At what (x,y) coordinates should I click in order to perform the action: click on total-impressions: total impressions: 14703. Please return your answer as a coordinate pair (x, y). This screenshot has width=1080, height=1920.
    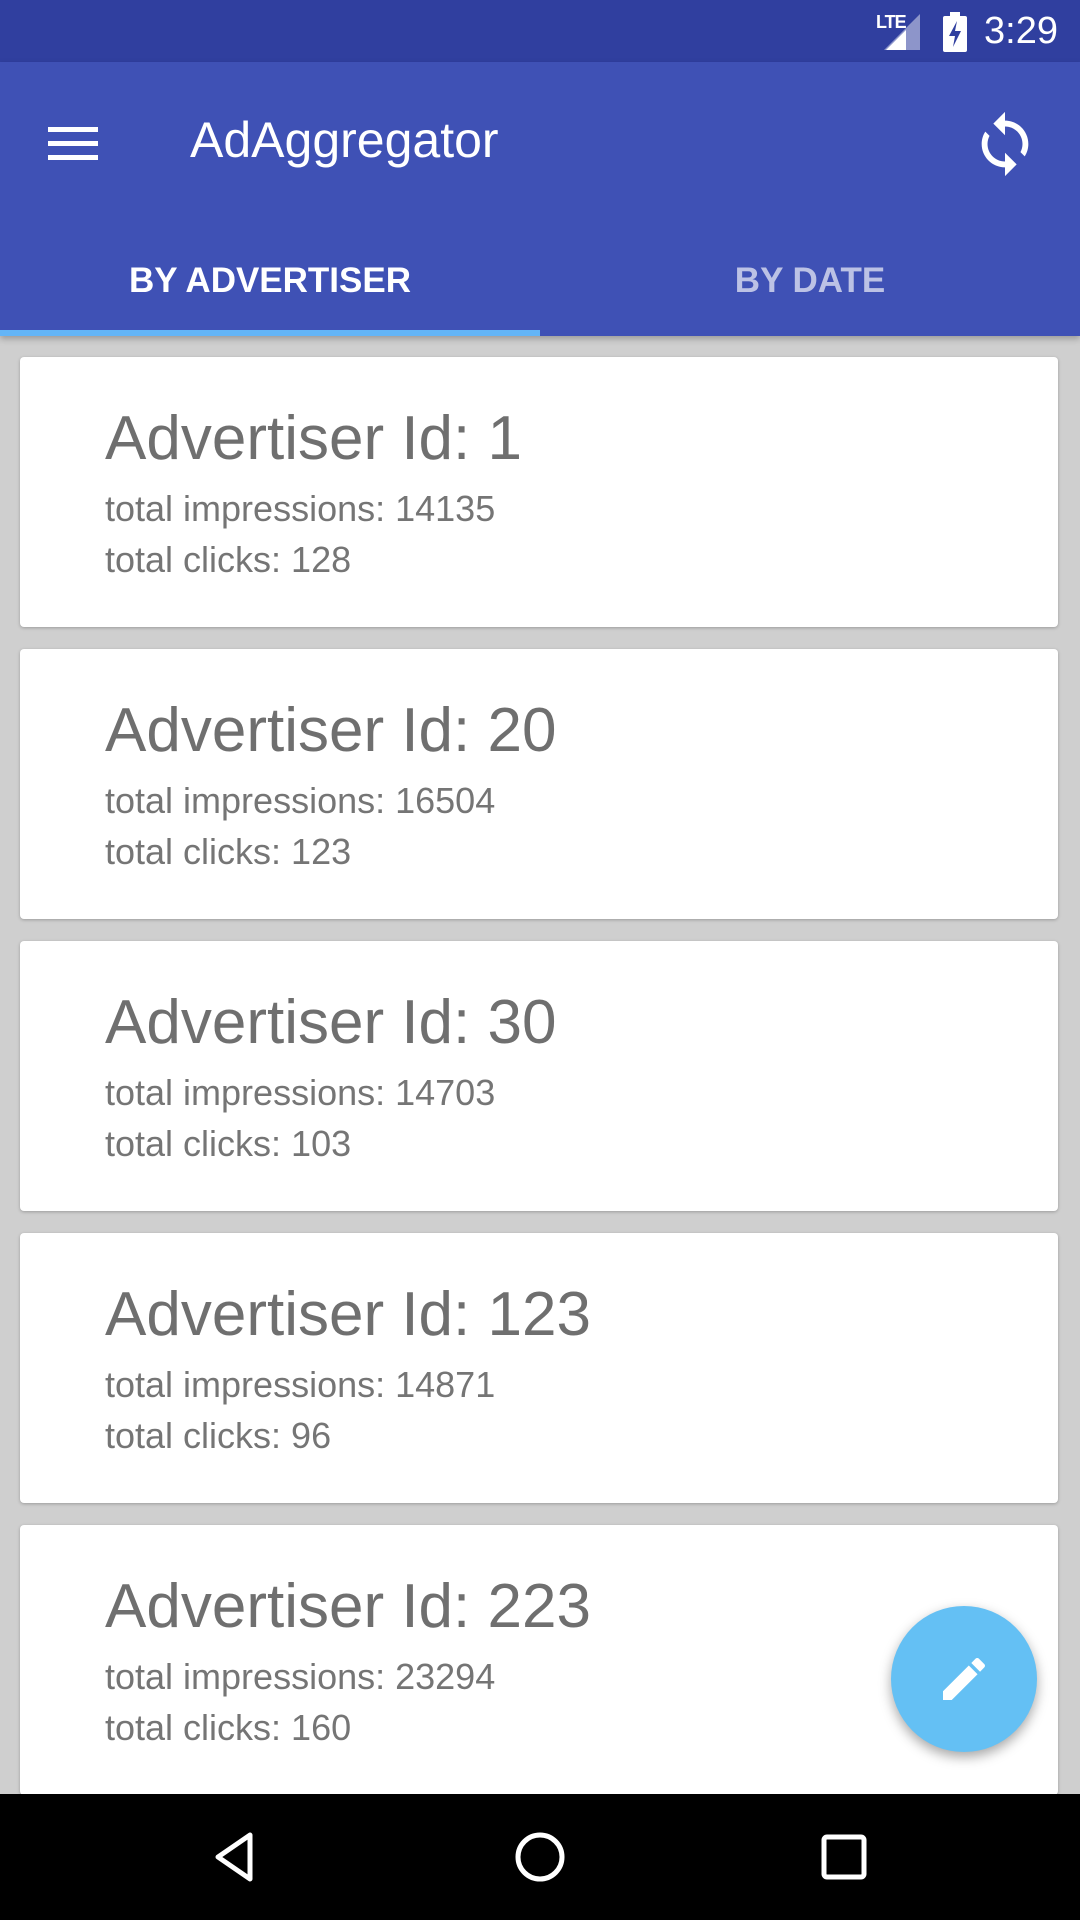
    Looking at the image, I should click on (300, 1092).